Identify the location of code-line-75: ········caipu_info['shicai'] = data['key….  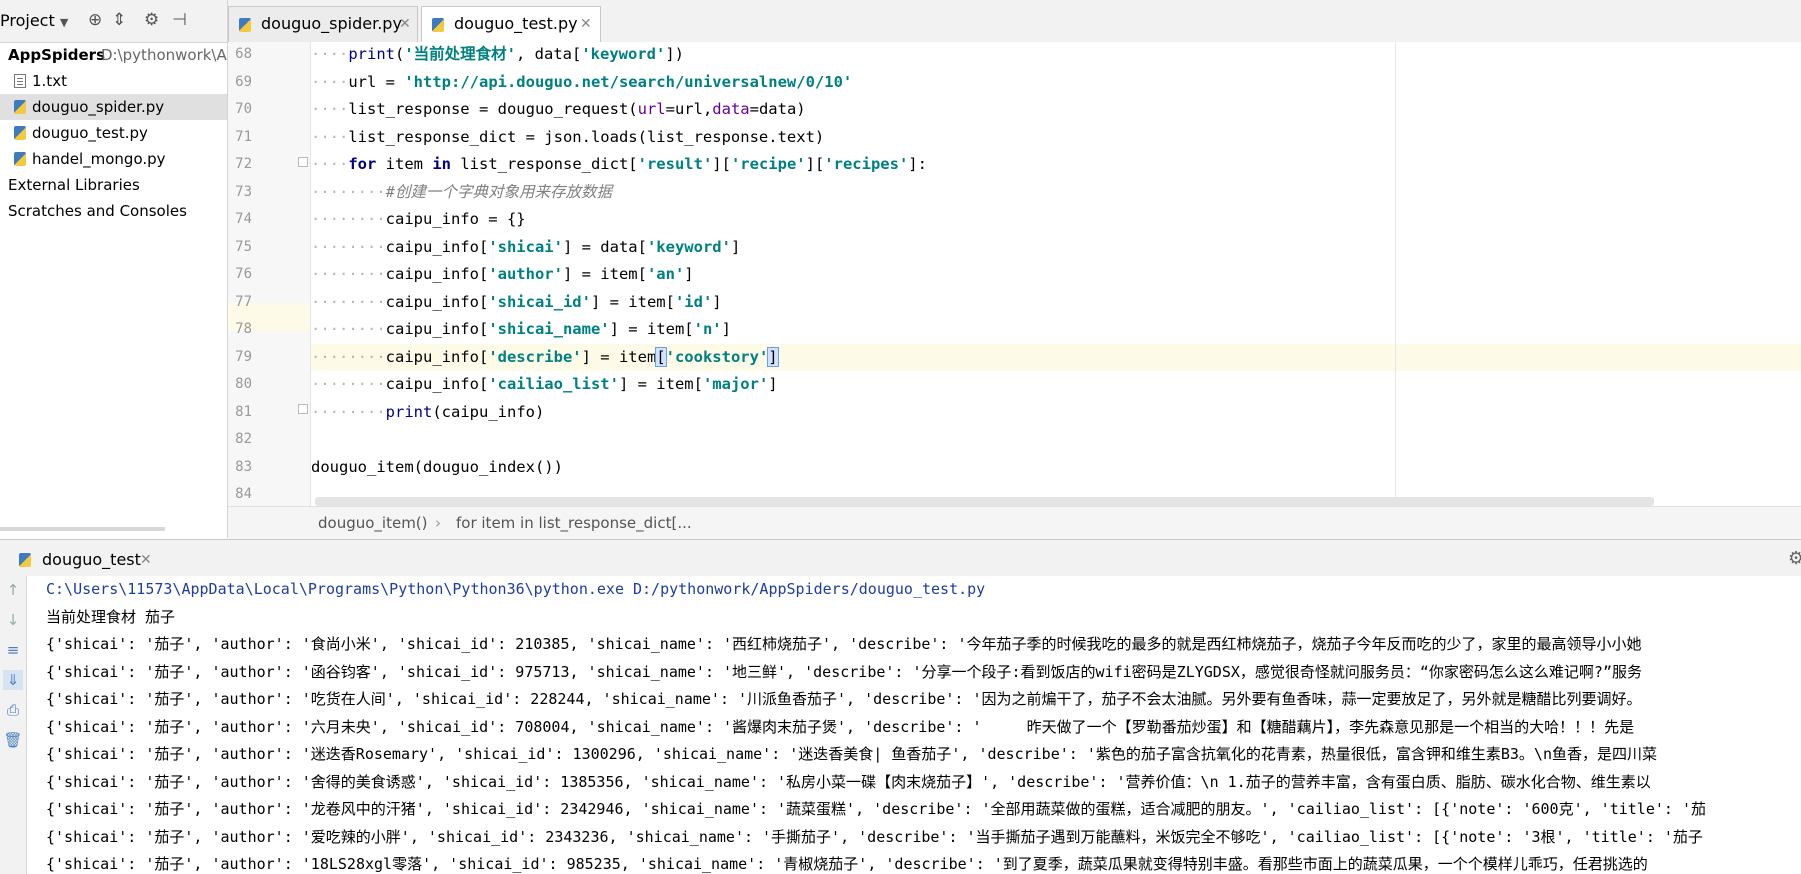
(526, 246).